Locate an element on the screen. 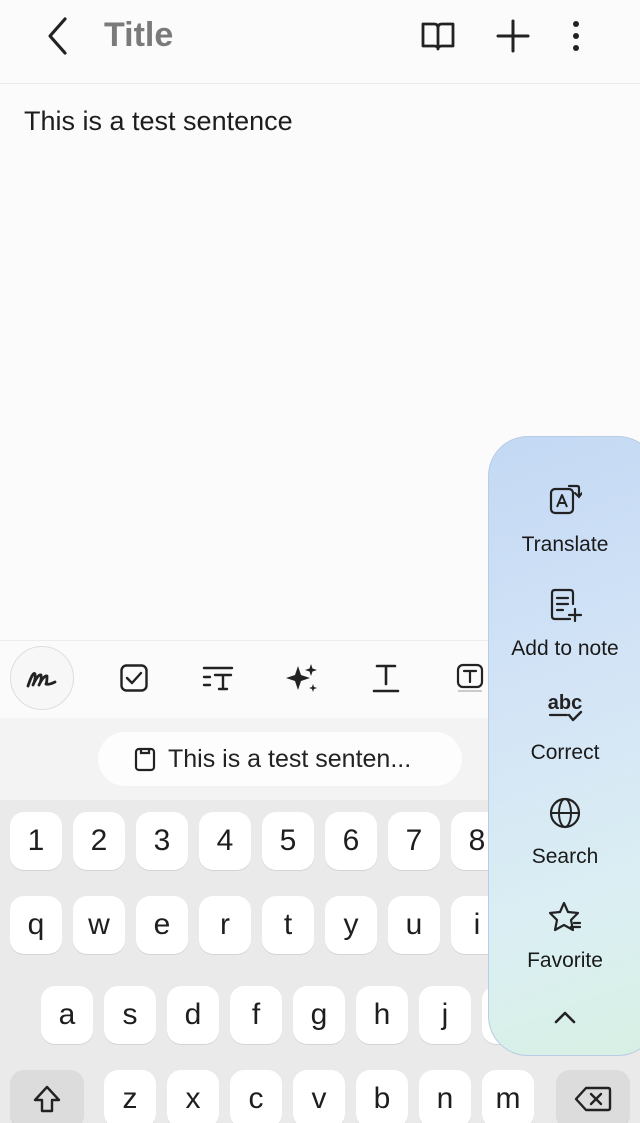 The width and height of the screenshot is (640, 1123). key-q: q is located at coordinates (36, 925).